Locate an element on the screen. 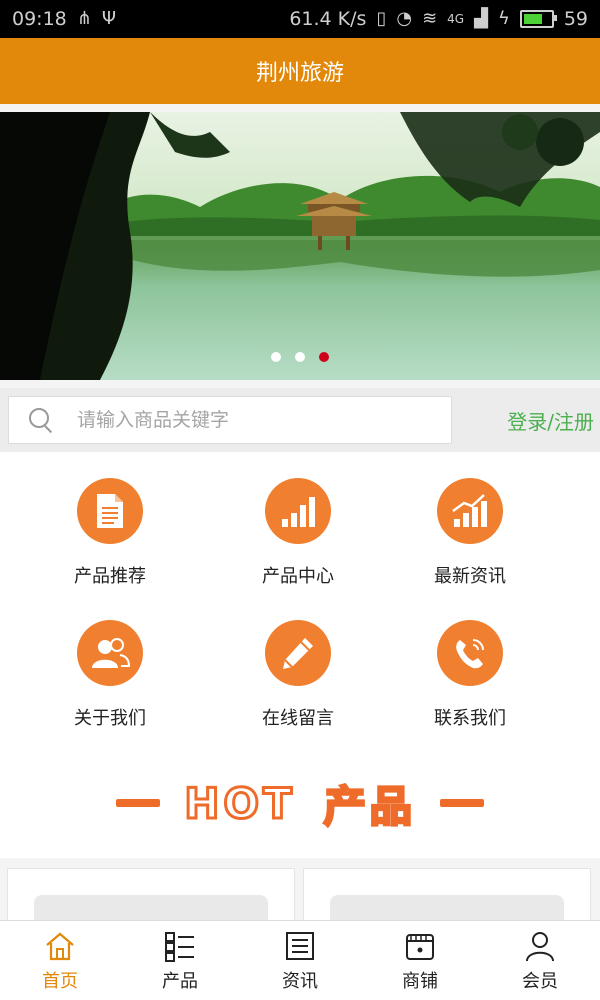  news-icon is located at coordinates (300, 945).